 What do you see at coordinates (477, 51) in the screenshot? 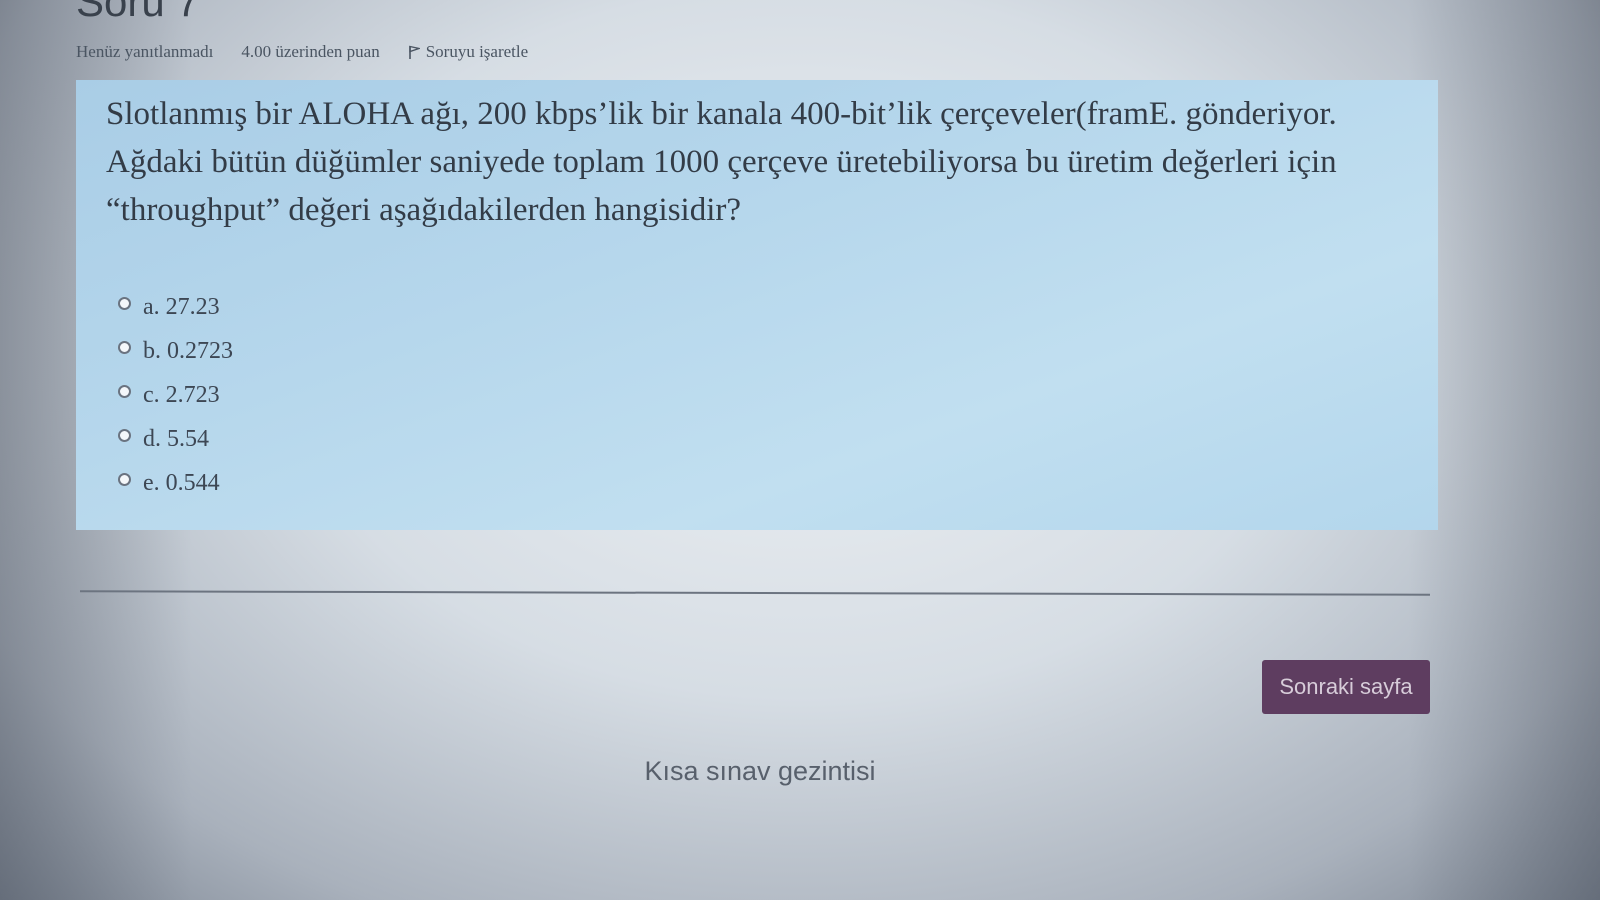
I see `flag-question-label: Soruyu işaretle` at bounding box center [477, 51].